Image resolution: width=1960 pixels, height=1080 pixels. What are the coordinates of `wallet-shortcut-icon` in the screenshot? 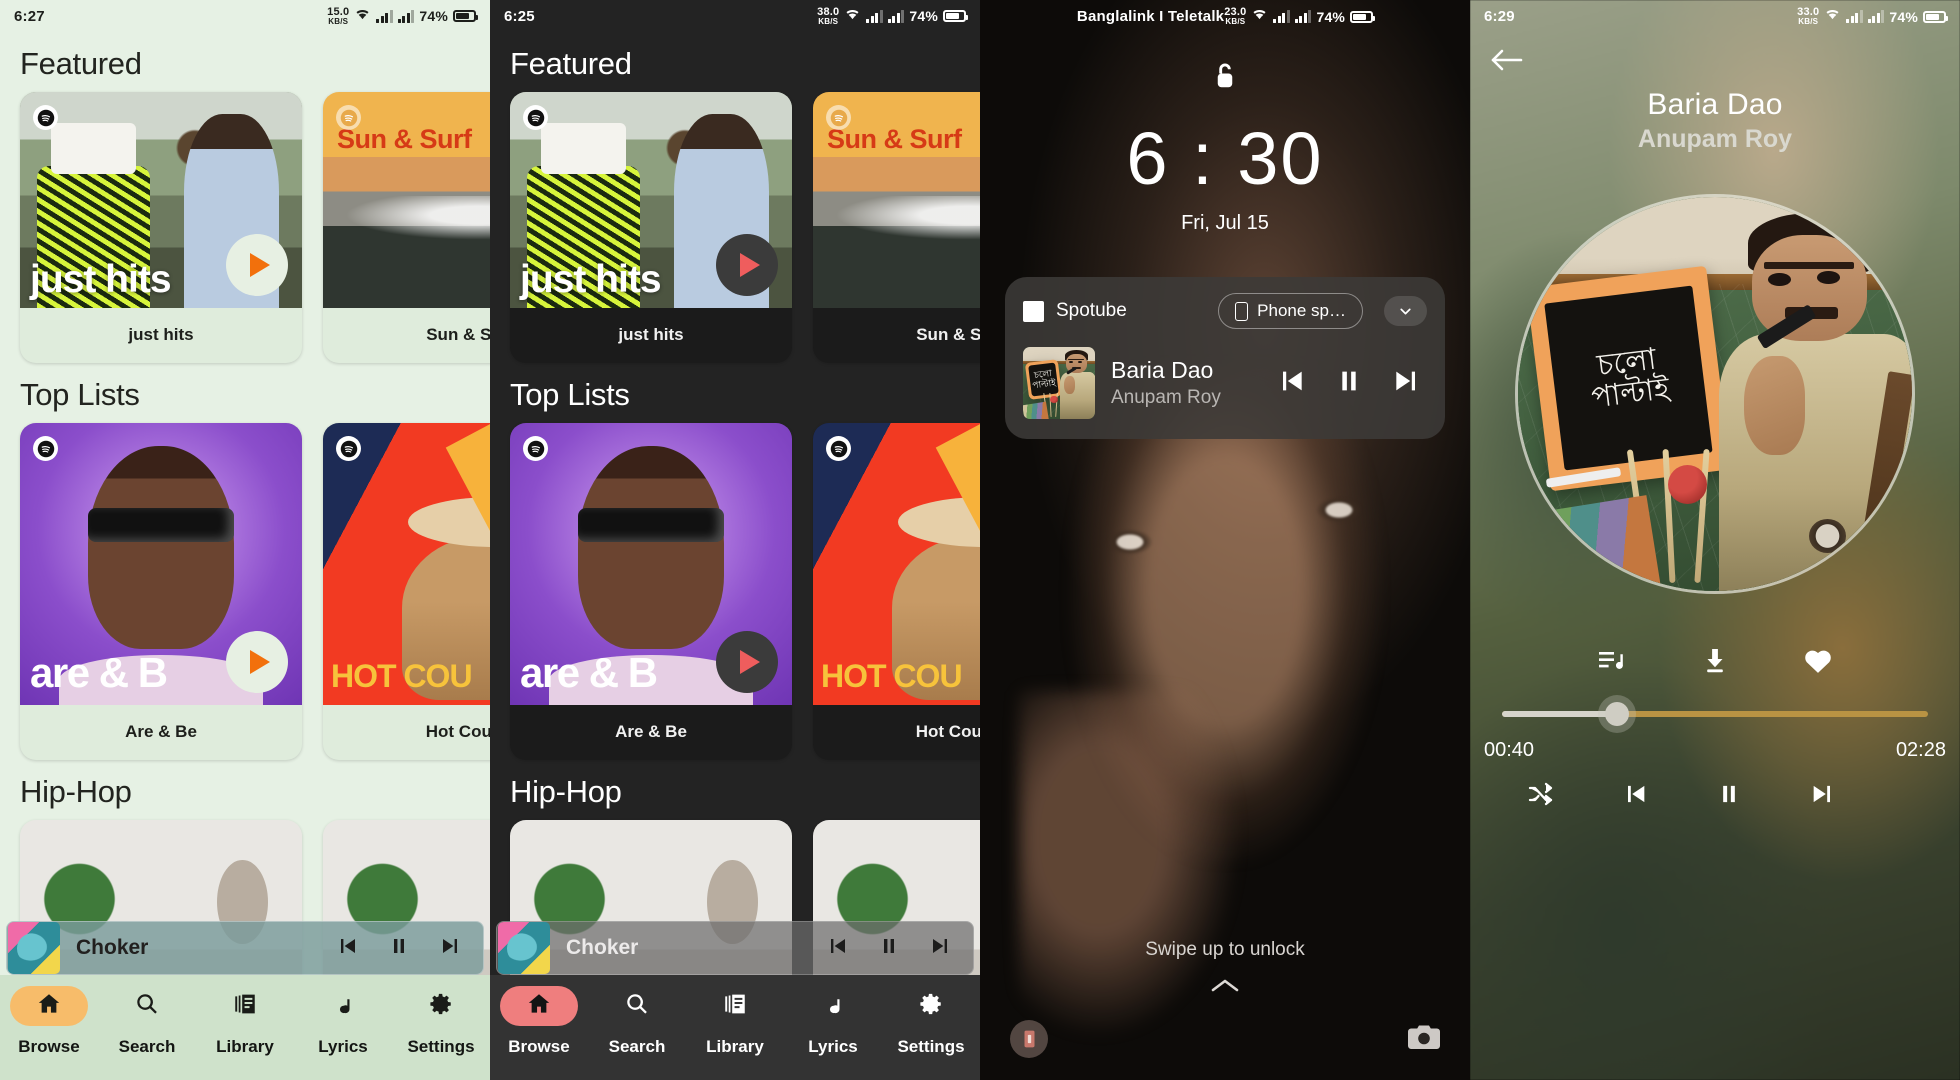 It's located at (1029, 1039).